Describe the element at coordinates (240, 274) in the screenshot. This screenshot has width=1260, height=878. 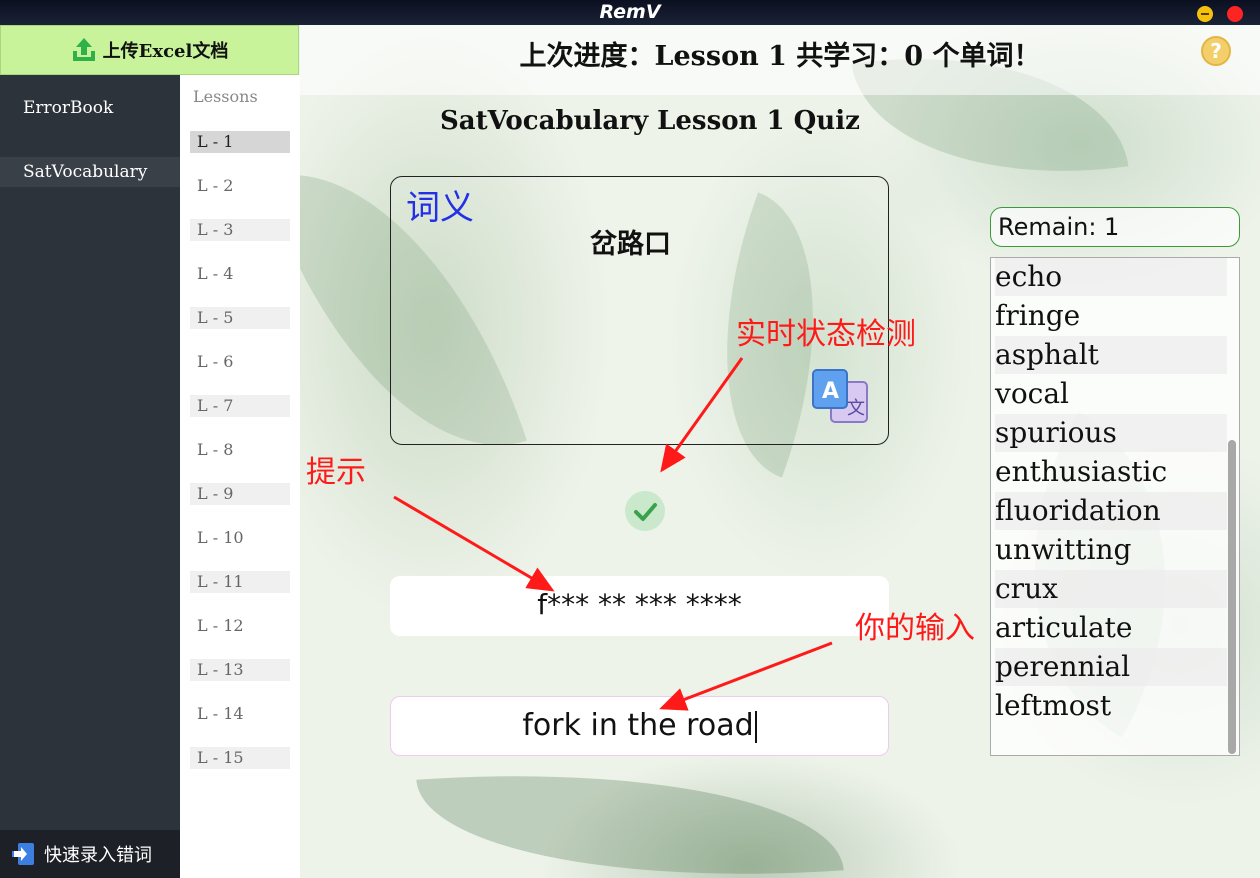
I see `lesson-item: L - 4` at that location.